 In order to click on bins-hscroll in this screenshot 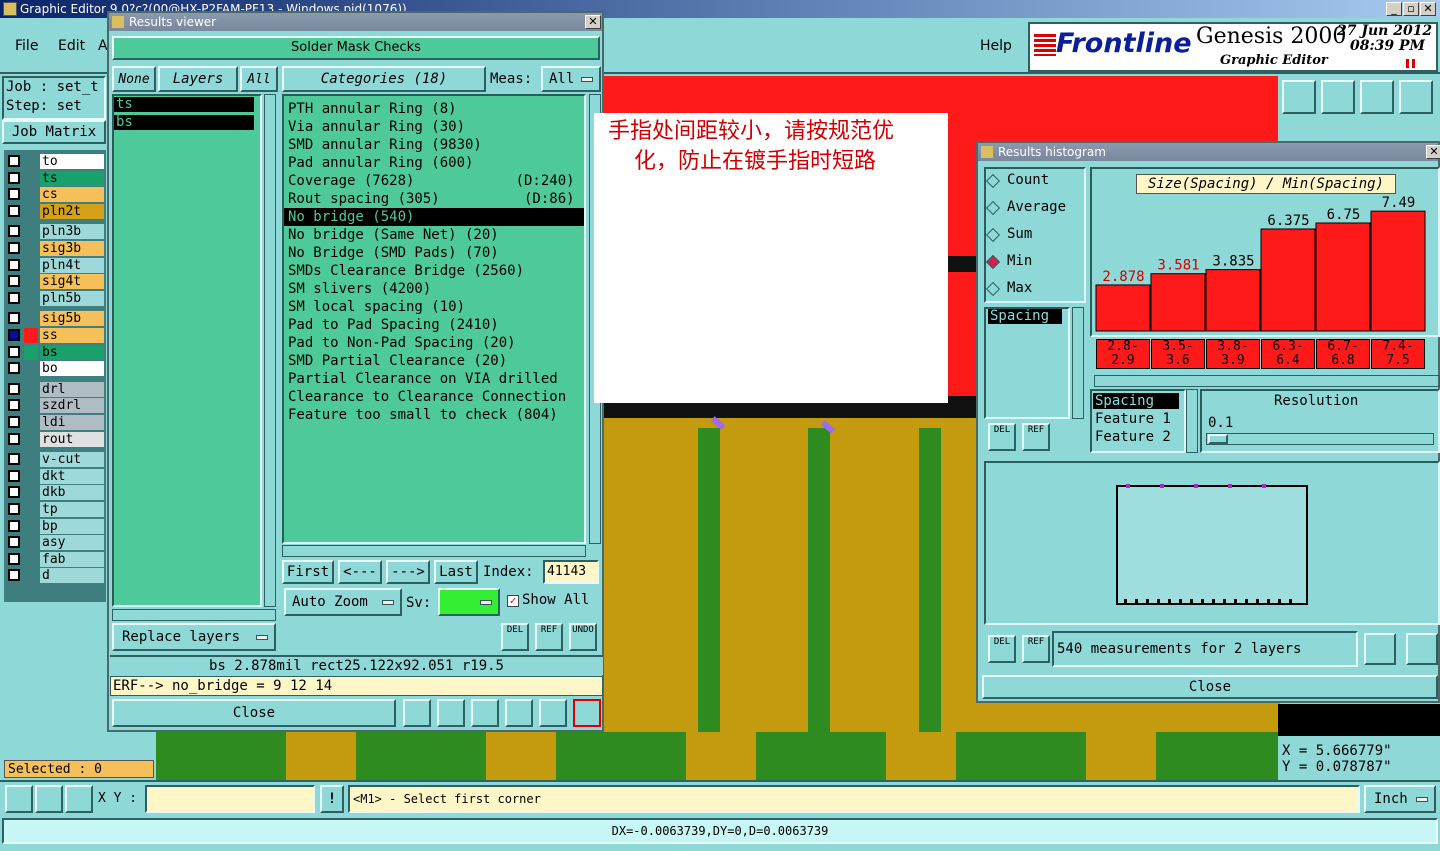, I will do `click(1267, 381)`.